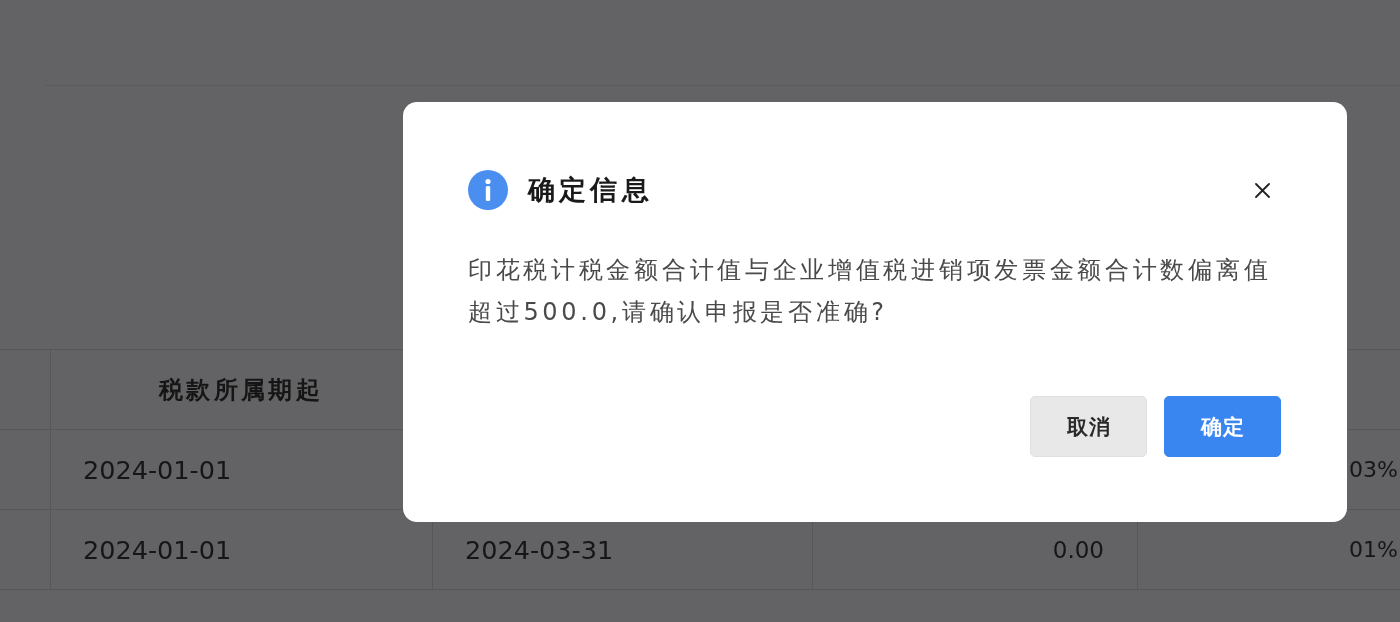 Image resolution: width=1400 pixels, height=622 pixels. Describe the element at coordinates (488, 190) in the screenshot. I see `info-icon` at that location.